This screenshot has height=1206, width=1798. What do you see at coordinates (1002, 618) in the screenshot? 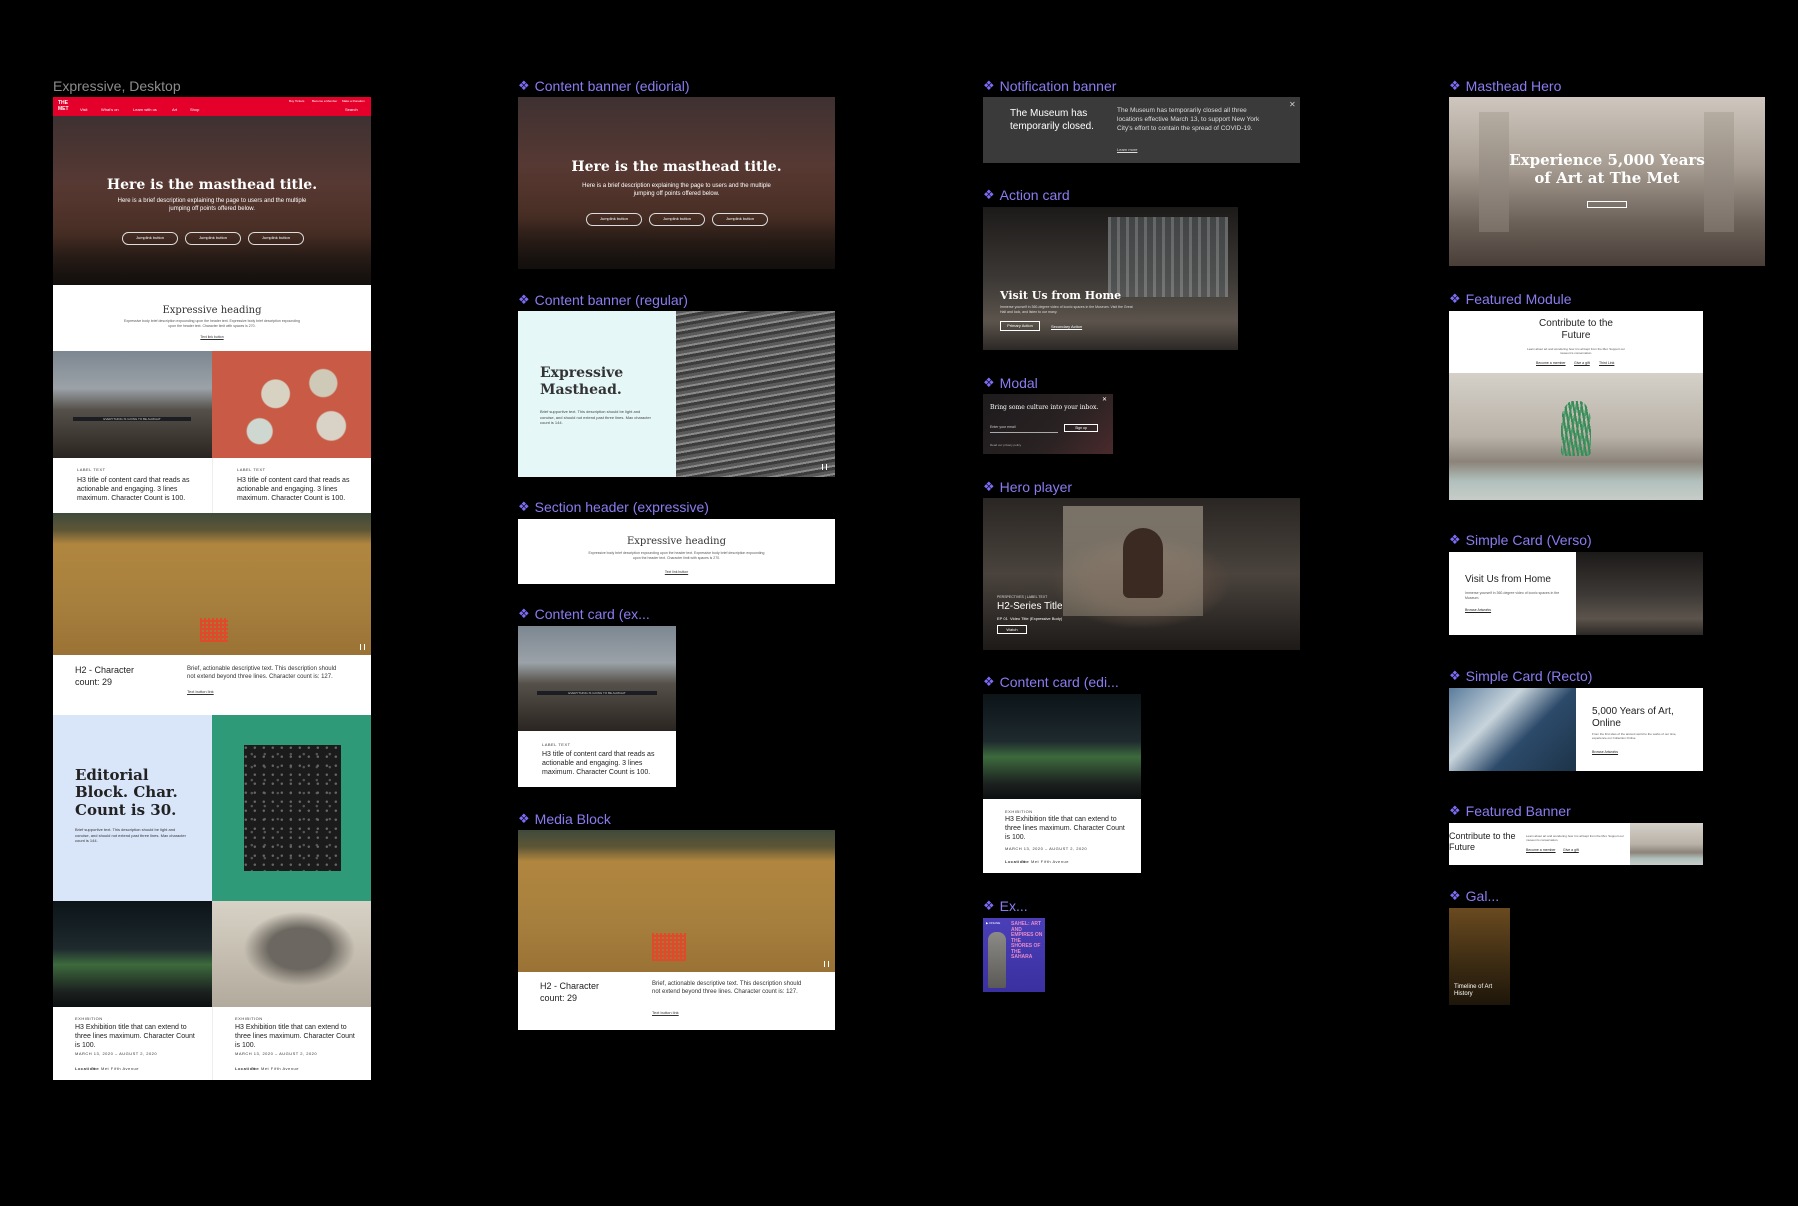
I see `hero-player-episode: EP 01` at bounding box center [1002, 618].